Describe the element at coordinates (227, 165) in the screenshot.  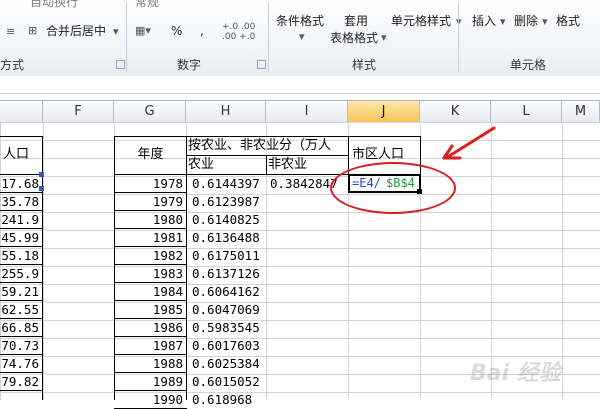
I see `header-agri: 农业` at that location.